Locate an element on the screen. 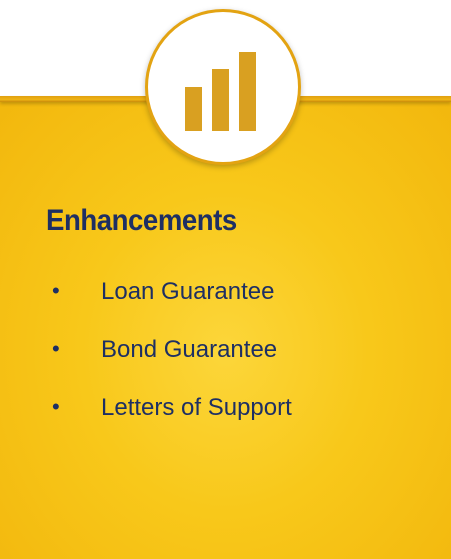  list-item: • Bond Guarantee is located at coordinates (225, 365).